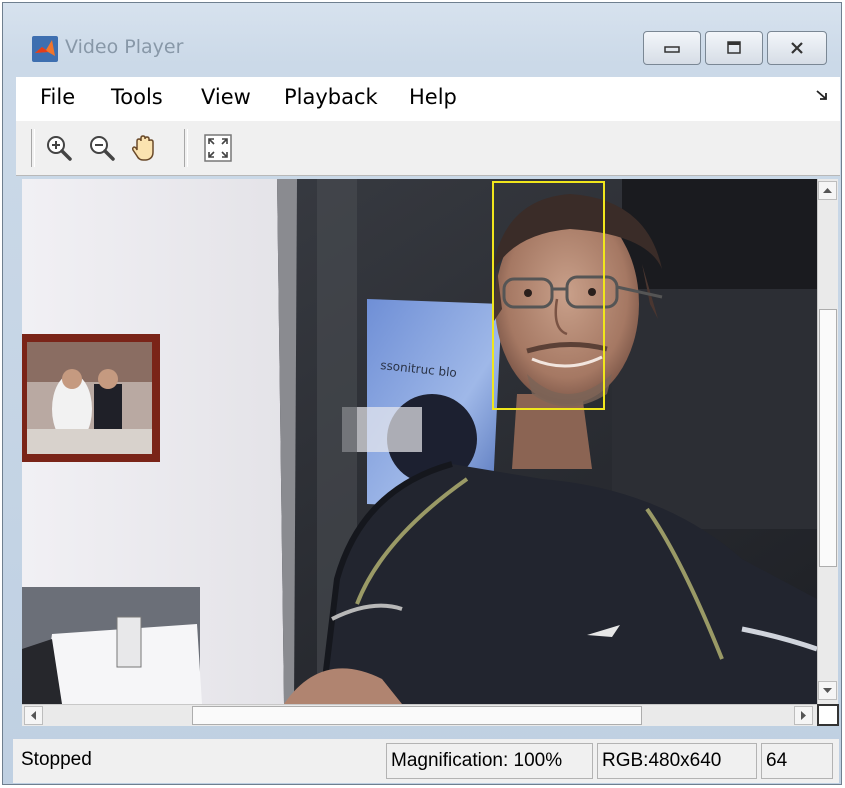  I want to click on scroll-right-arrow-icon, so click(803, 715).